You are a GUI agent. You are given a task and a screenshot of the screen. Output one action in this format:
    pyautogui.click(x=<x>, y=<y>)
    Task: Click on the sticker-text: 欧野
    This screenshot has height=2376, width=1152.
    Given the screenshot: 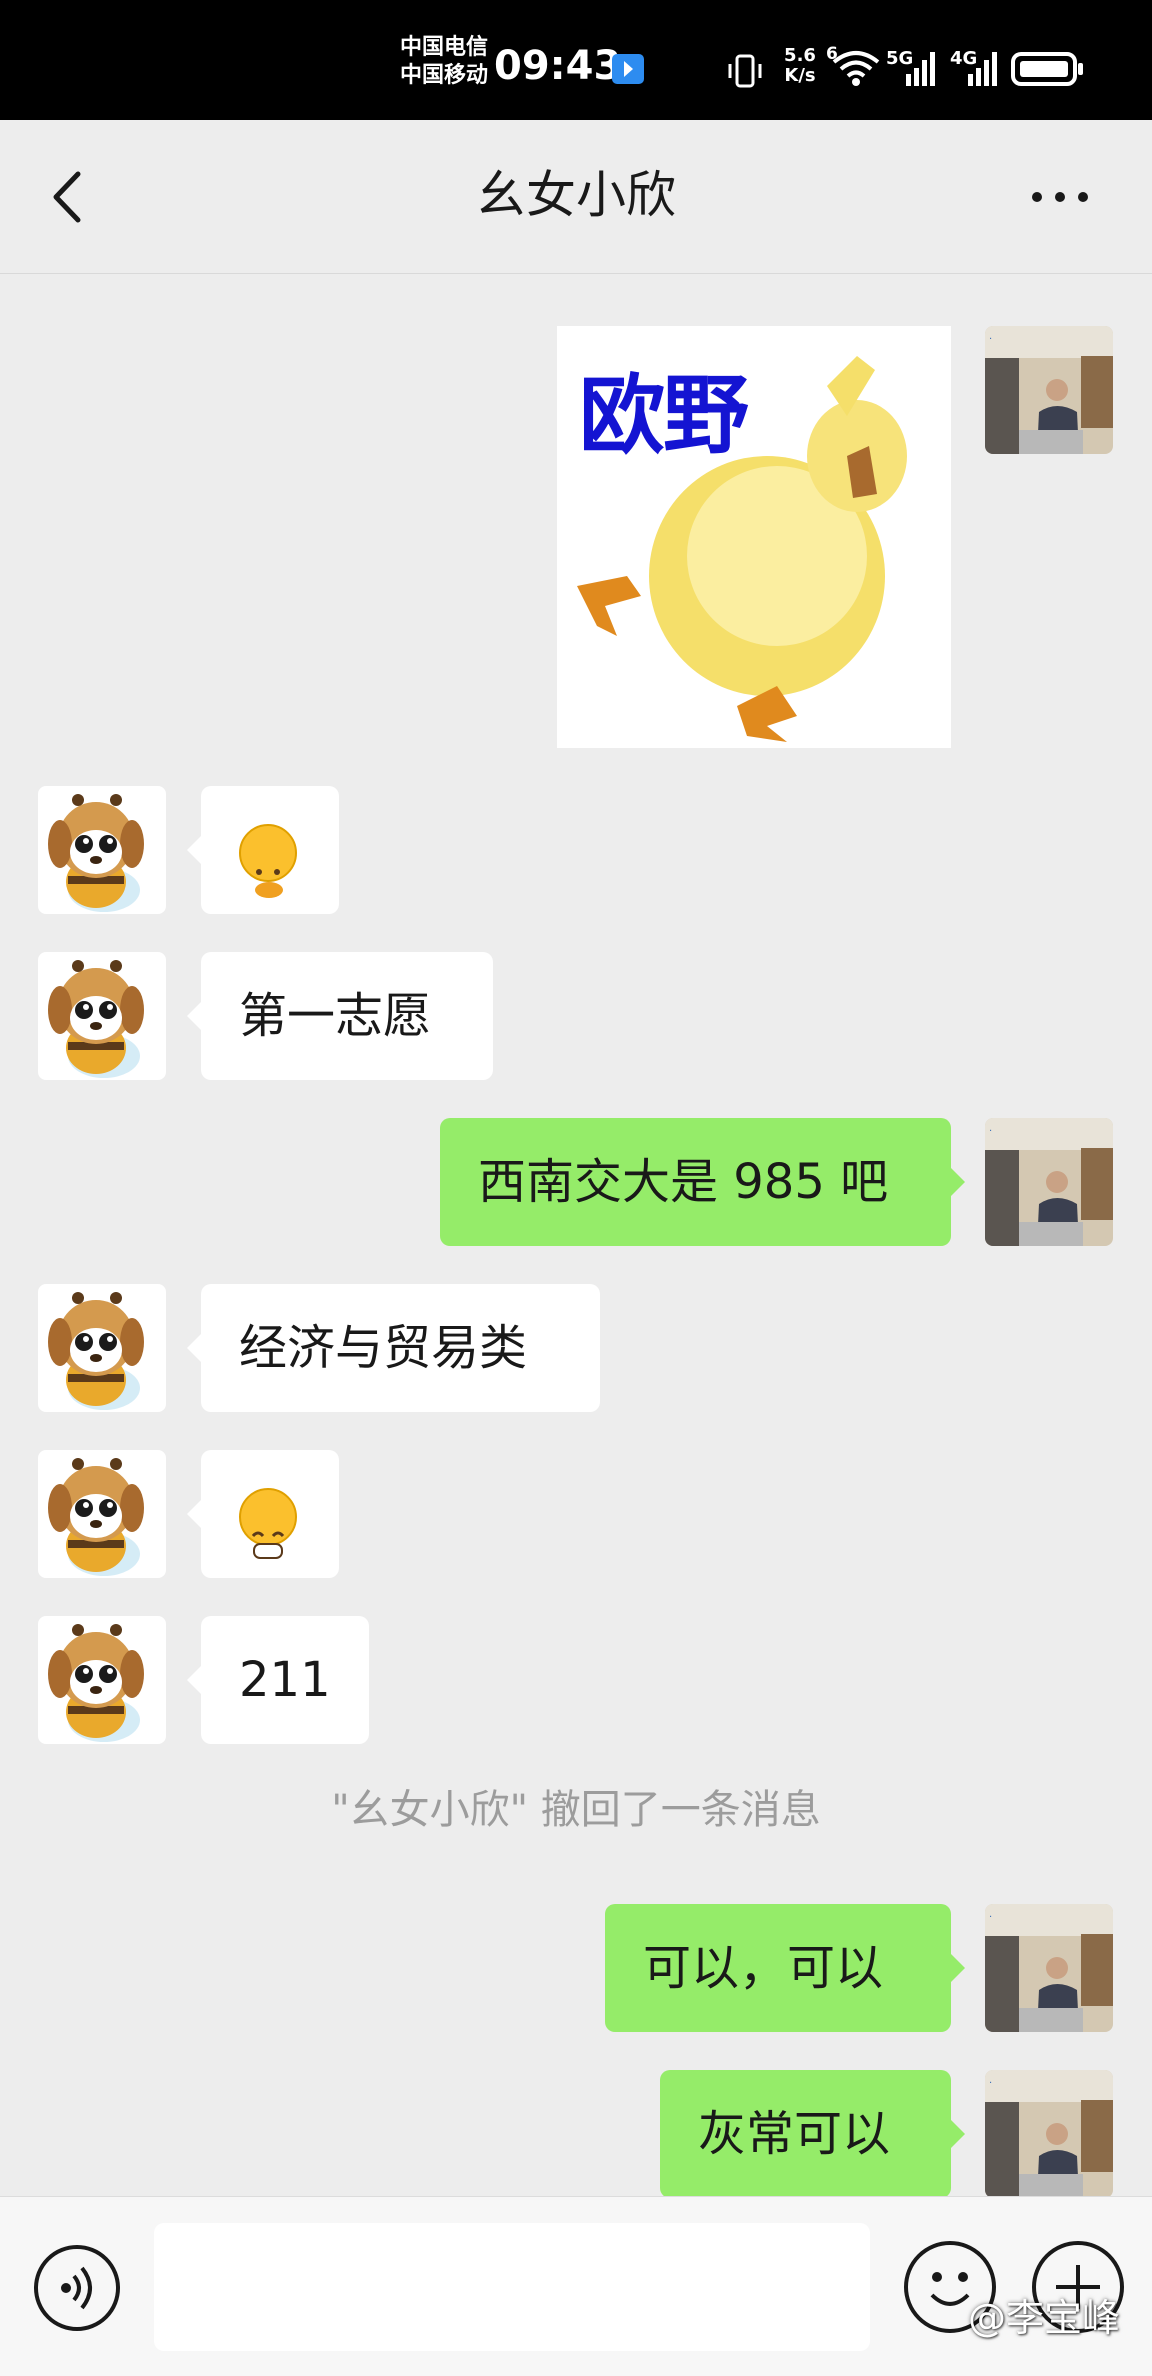 What is the action you would take?
    pyautogui.click(x=664, y=416)
    